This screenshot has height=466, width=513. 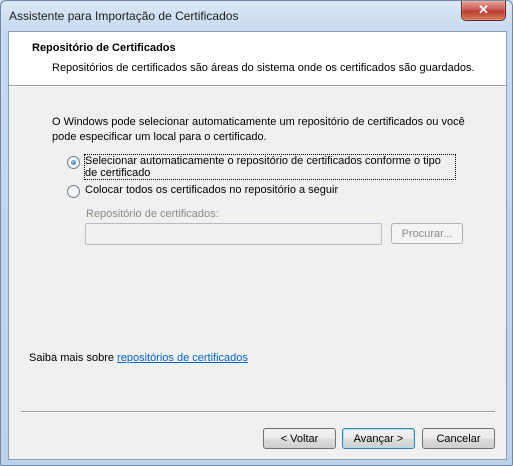 I want to click on cancel-button: Cancelar, so click(x=458, y=438).